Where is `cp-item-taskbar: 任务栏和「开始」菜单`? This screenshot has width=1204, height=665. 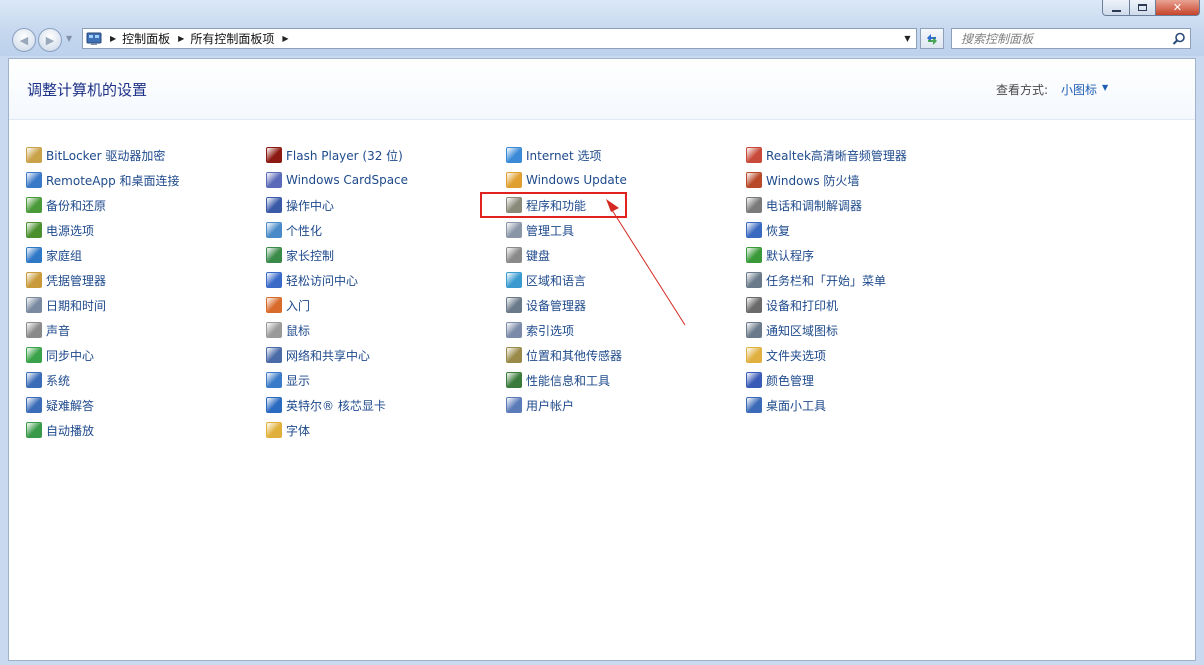
cp-item-taskbar: 任务栏和「开始」菜单 is located at coordinates (816, 280).